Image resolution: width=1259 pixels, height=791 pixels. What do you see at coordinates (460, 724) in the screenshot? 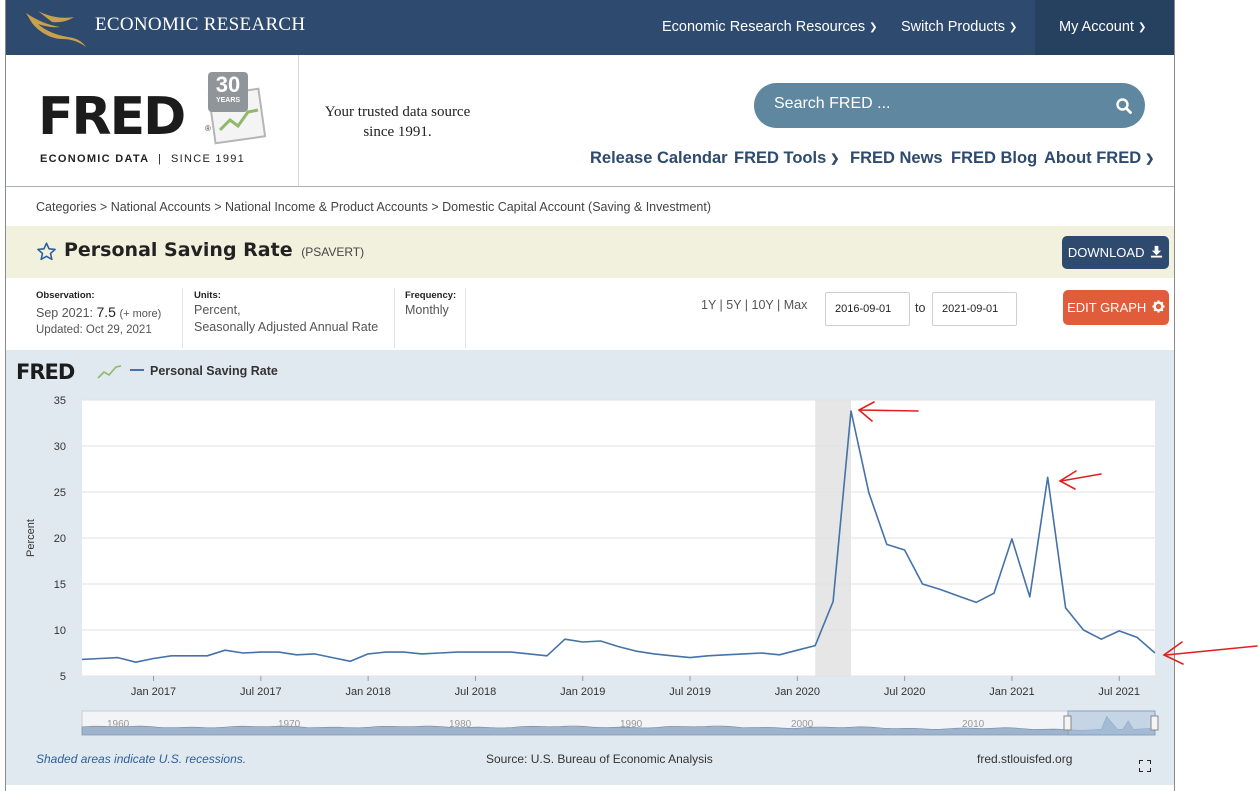
I see `navigator-year-label: 1980` at bounding box center [460, 724].